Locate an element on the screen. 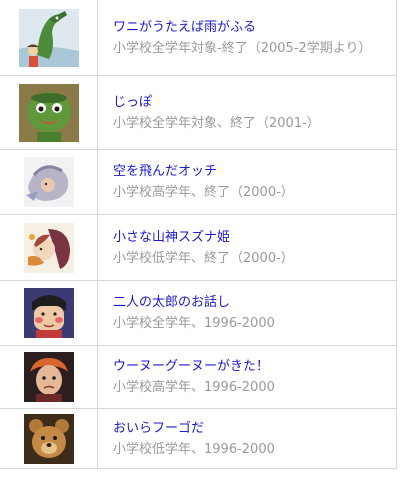 Image resolution: width=411 pixels, height=478 pixels. item-text: ウーヌーグーヌーがきた！ 小学校高学年、1996-2000 is located at coordinates (247, 377).